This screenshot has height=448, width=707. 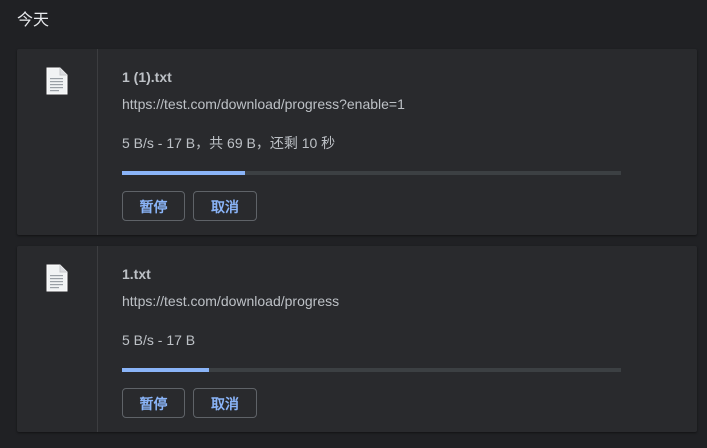 What do you see at coordinates (147, 77) in the screenshot?
I see `file-name-link: 1 (1).txt` at bounding box center [147, 77].